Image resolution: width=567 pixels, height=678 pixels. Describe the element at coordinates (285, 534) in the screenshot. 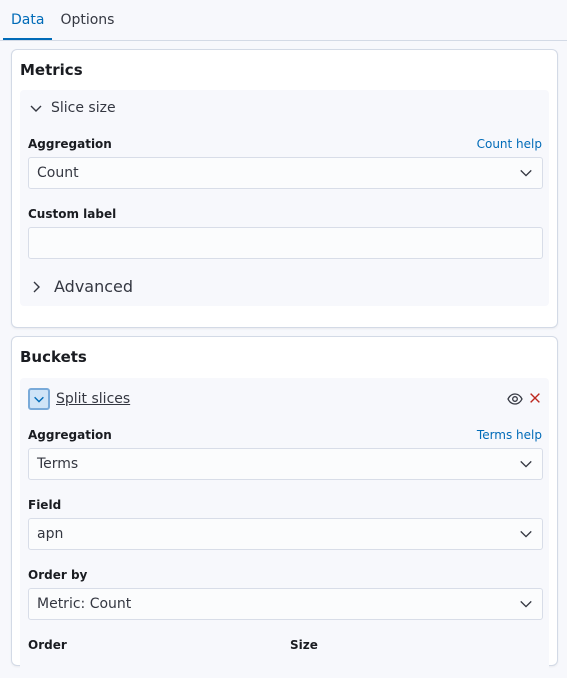

I see `field-select: apn` at that location.